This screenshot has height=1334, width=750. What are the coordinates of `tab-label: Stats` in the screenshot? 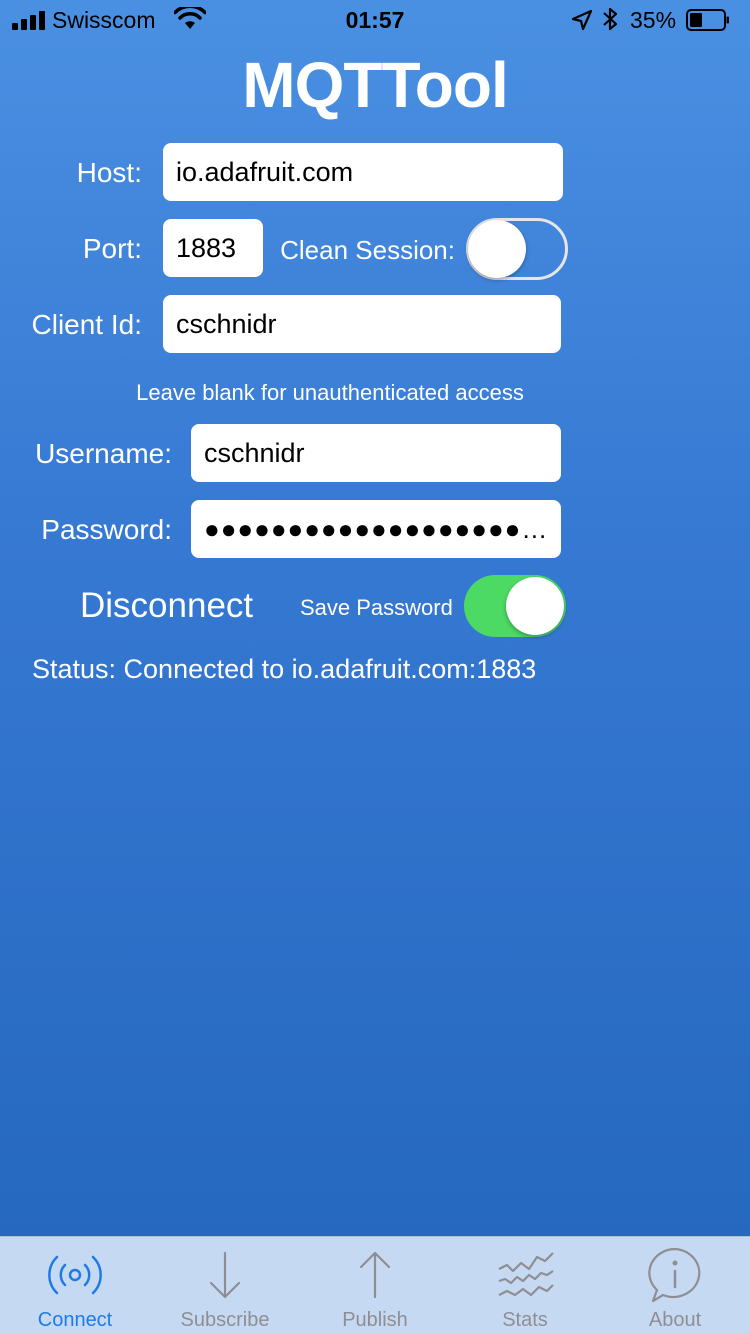 It's located at (525, 1320).